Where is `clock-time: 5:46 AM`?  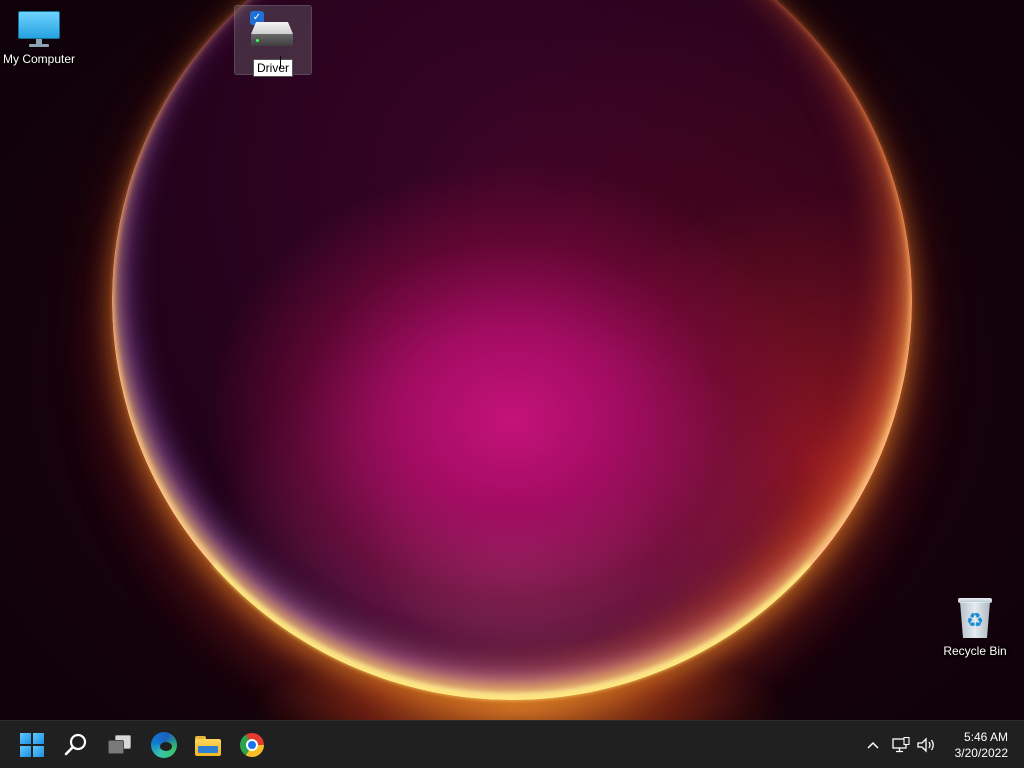
clock-time: 5:46 AM is located at coordinates (985, 737).